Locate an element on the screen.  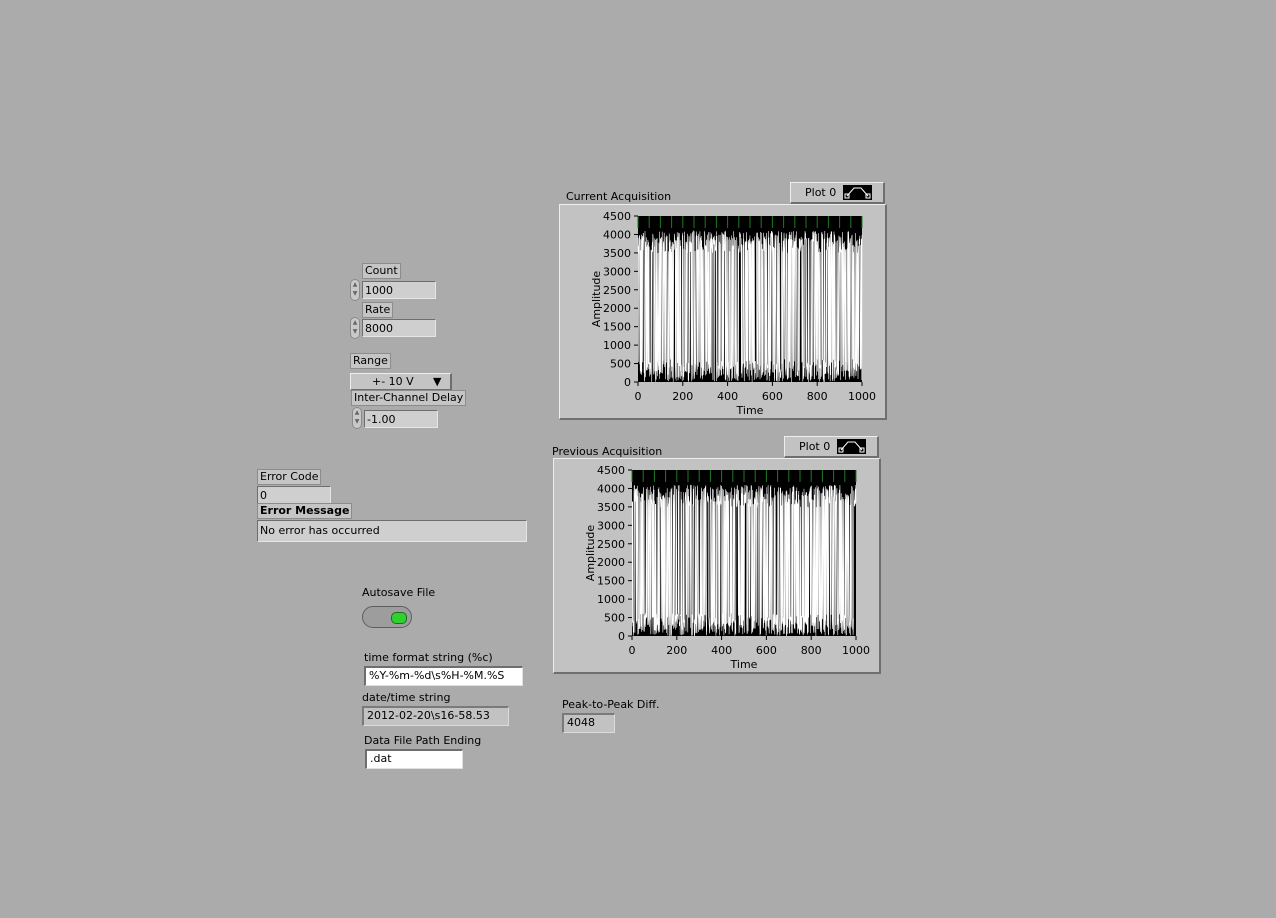
inter-channel-delay-label: Inter-Channel Delay is located at coordinates (409, 398).